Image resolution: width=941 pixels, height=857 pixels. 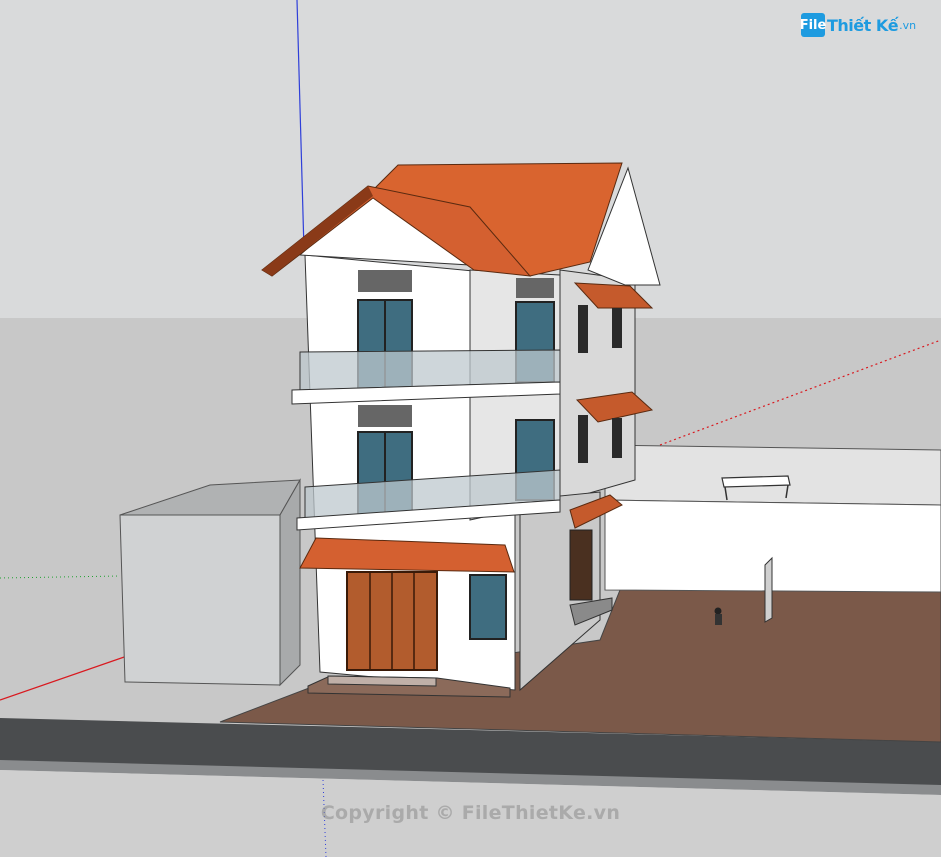 I want to click on sign-post, so click(x=768, y=589).